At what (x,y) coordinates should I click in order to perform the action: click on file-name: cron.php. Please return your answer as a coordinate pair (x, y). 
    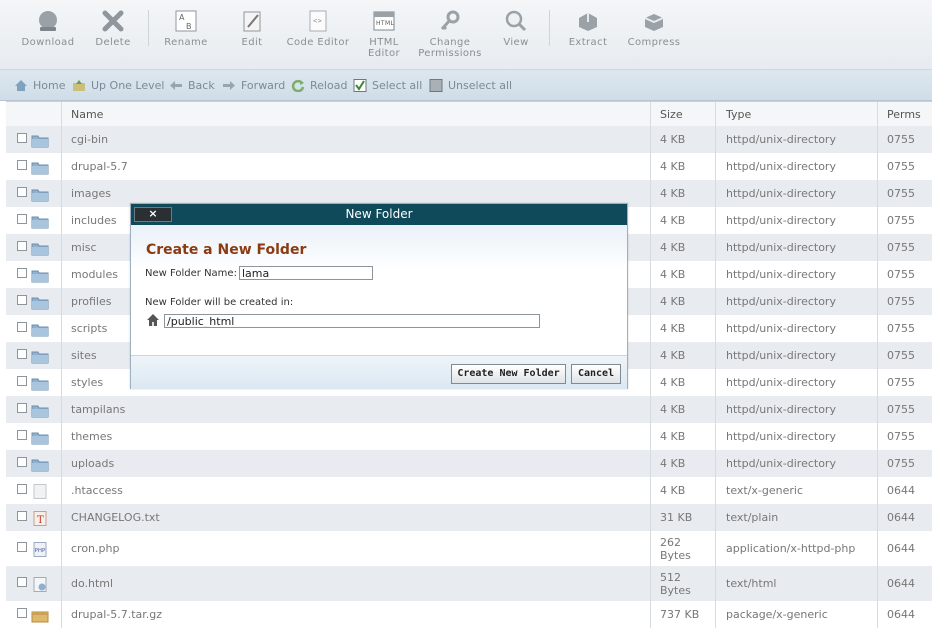
    Looking at the image, I should click on (95, 548).